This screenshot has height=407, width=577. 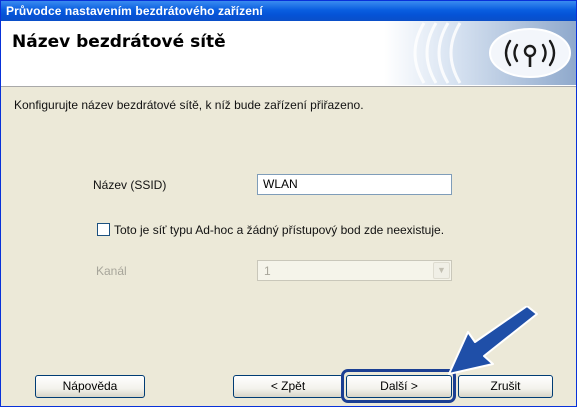 What do you see at coordinates (354, 270) in the screenshot?
I see `channel-select: 1 ▼` at bounding box center [354, 270].